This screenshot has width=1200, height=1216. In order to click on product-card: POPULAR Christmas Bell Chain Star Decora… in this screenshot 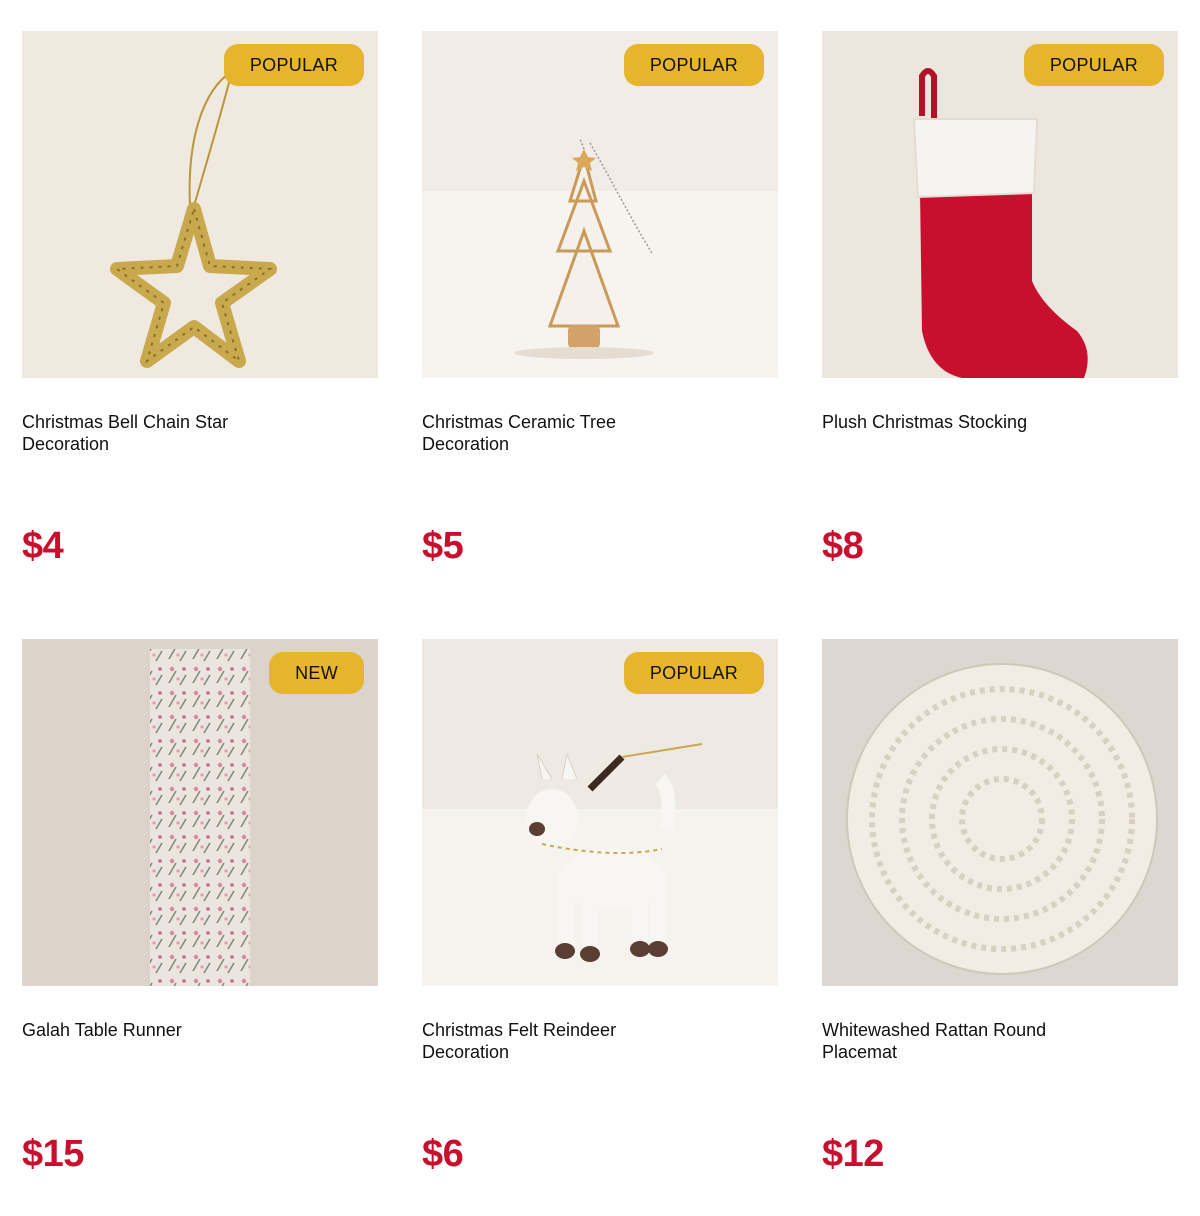, I will do `click(200, 299)`.